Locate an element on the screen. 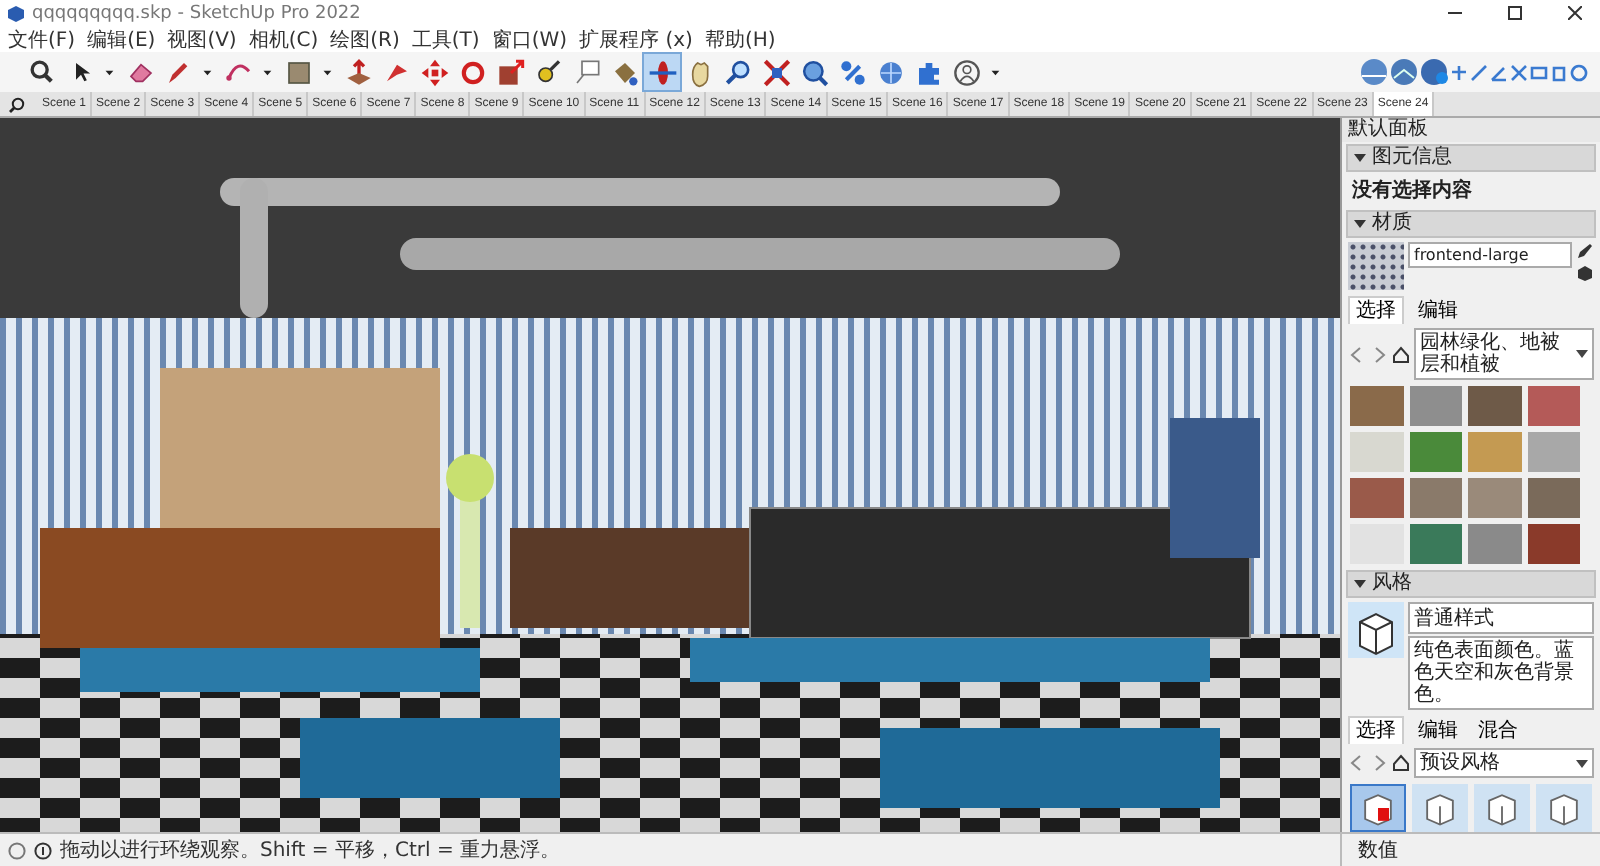 The width and height of the screenshot is (1600, 866). tab: 混合 is located at coordinates (1498, 730).